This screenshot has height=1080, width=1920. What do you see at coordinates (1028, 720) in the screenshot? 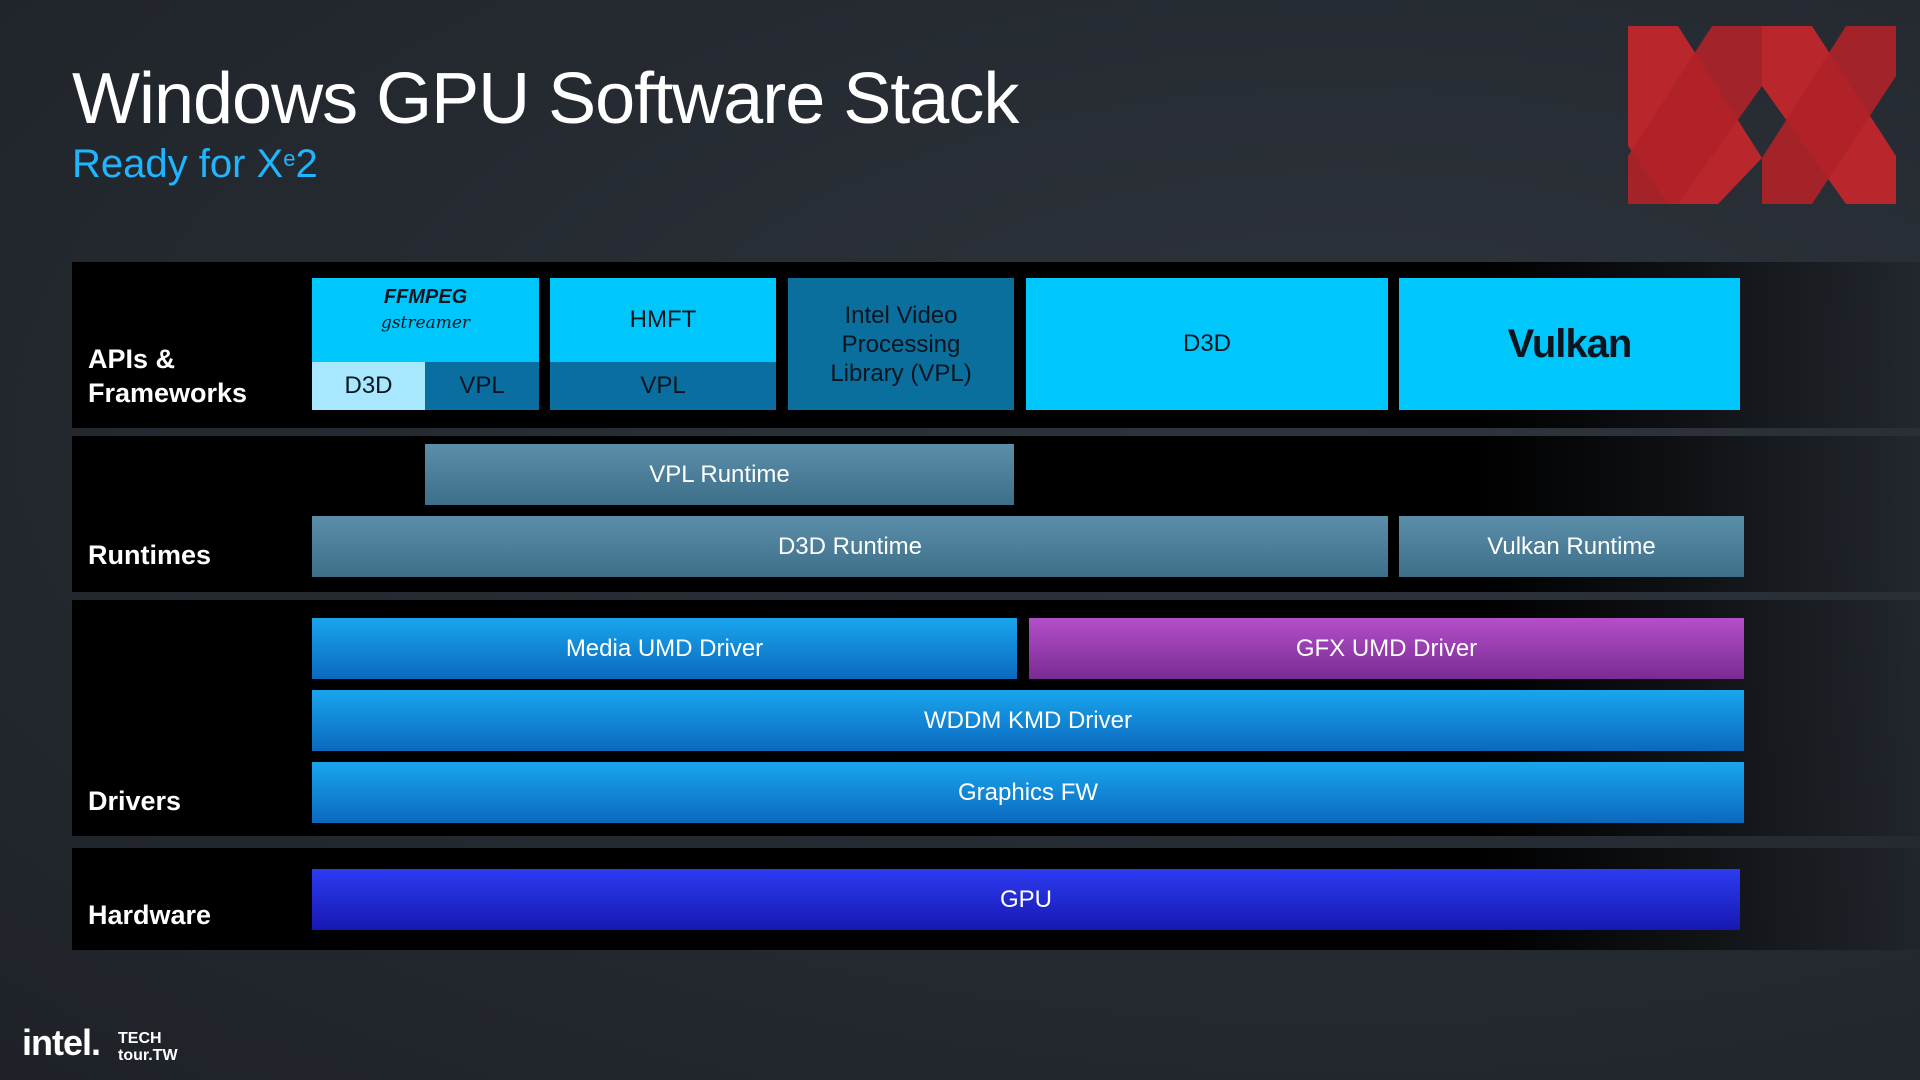
I see `wddm-kmd-driver-box: WDDM KMD Driver` at bounding box center [1028, 720].